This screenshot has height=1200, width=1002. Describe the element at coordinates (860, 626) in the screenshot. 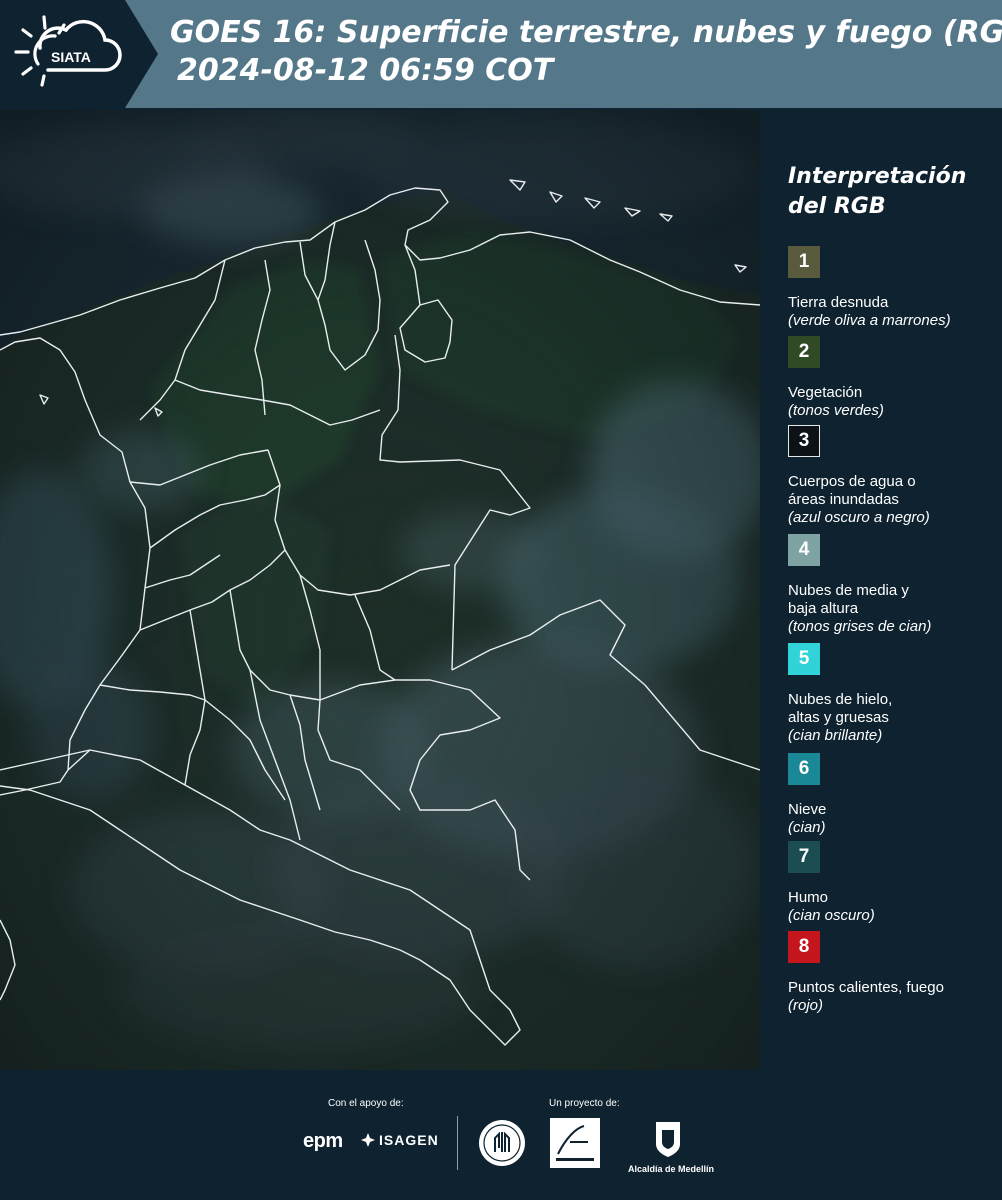

I see `legend-description: (tonos grises de cian)` at that location.